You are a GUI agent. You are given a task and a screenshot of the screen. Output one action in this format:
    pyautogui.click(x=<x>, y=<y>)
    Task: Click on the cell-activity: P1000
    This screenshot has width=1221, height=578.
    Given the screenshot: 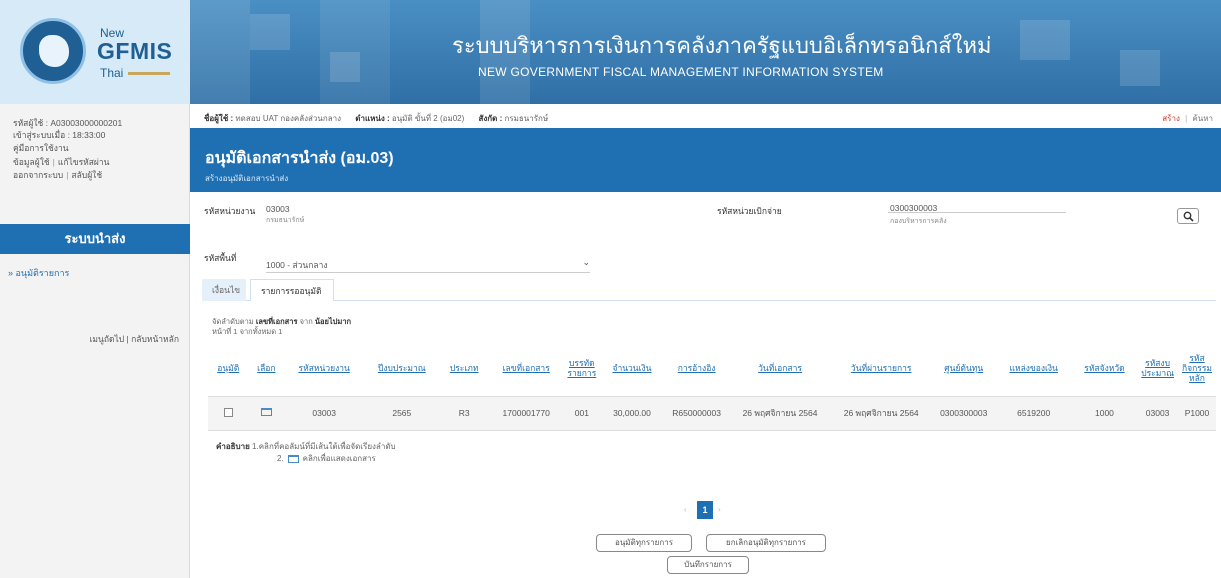 What is the action you would take?
    pyautogui.click(x=1196, y=413)
    